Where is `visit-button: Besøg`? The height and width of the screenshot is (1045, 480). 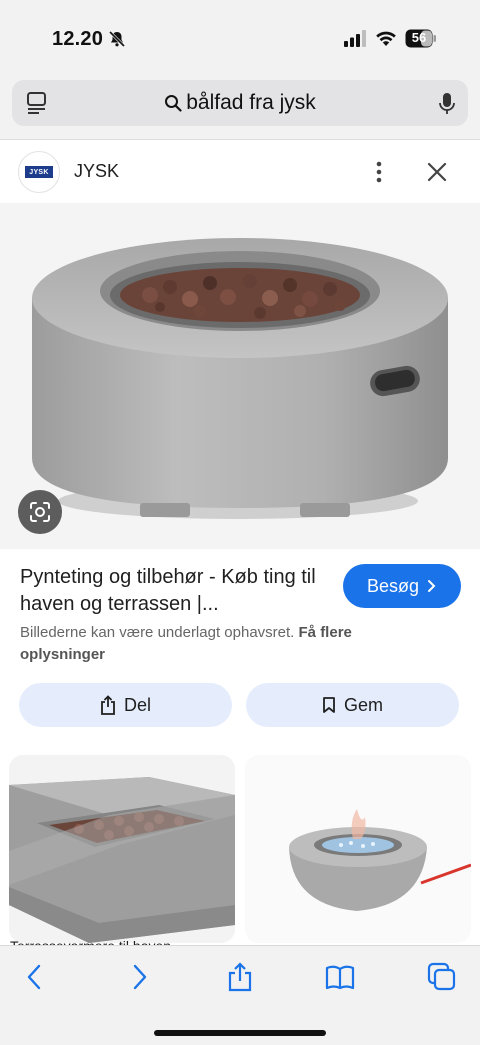 visit-button: Besøg is located at coordinates (402, 586).